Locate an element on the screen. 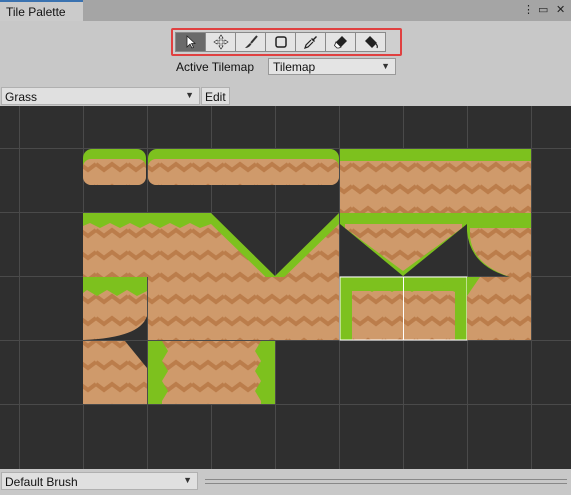 The height and width of the screenshot is (495, 571). erase-tool is located at coordinates (340, 42).